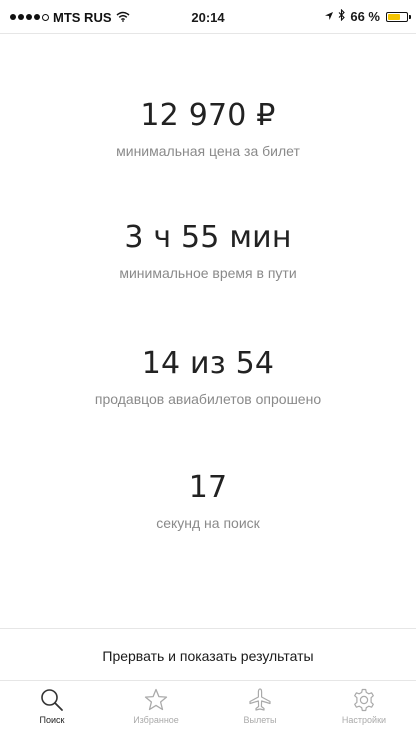  Describe the element at coordinates (260, 720) in the screenshot. I see `tab-departures-label: Вылеты` at that location.